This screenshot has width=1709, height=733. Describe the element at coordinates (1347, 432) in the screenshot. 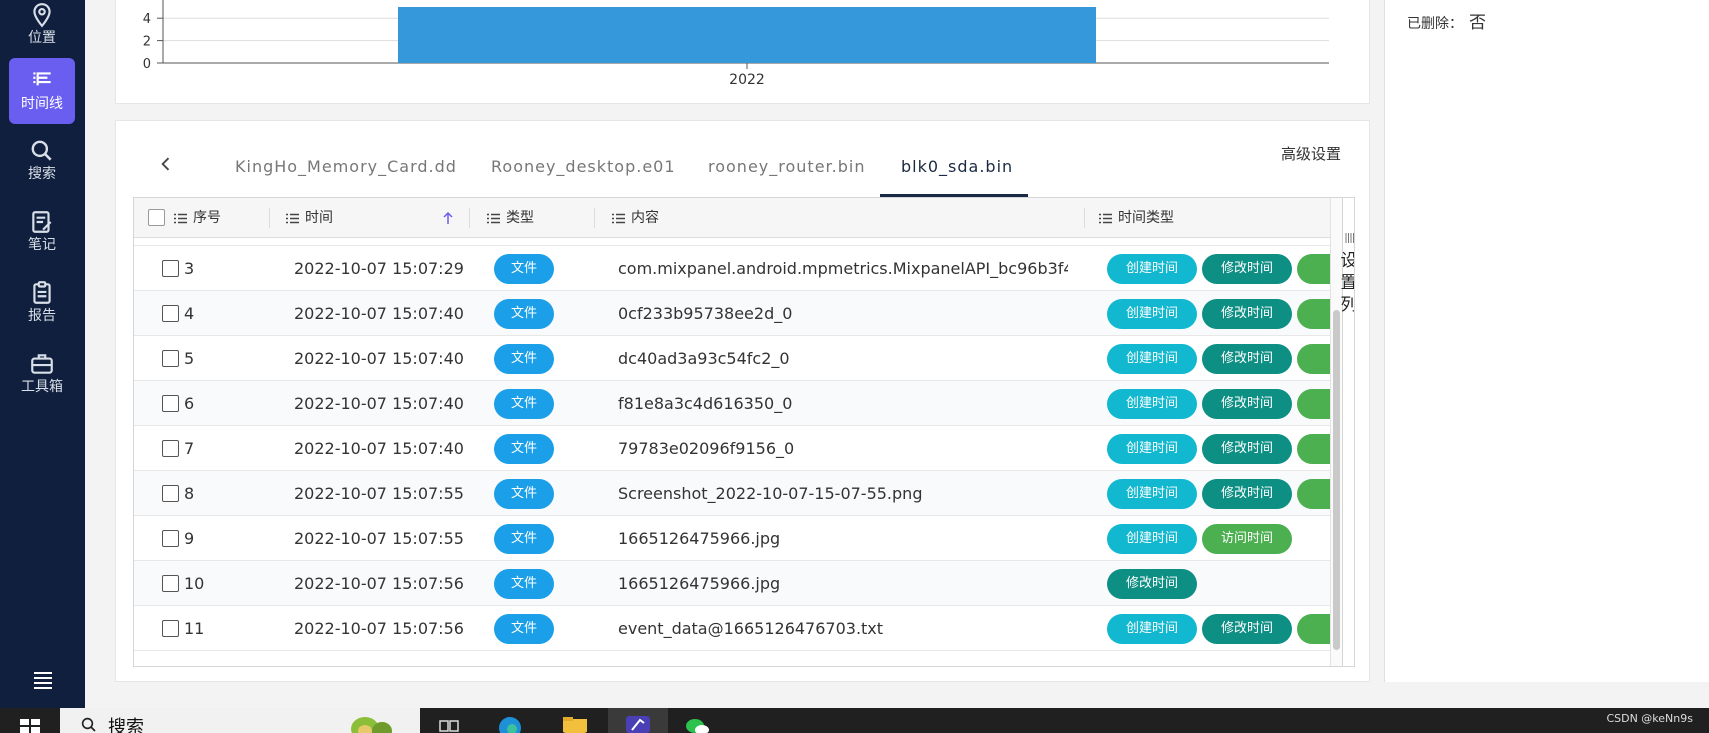

I see `set-columns-button: 设置列` at that location.